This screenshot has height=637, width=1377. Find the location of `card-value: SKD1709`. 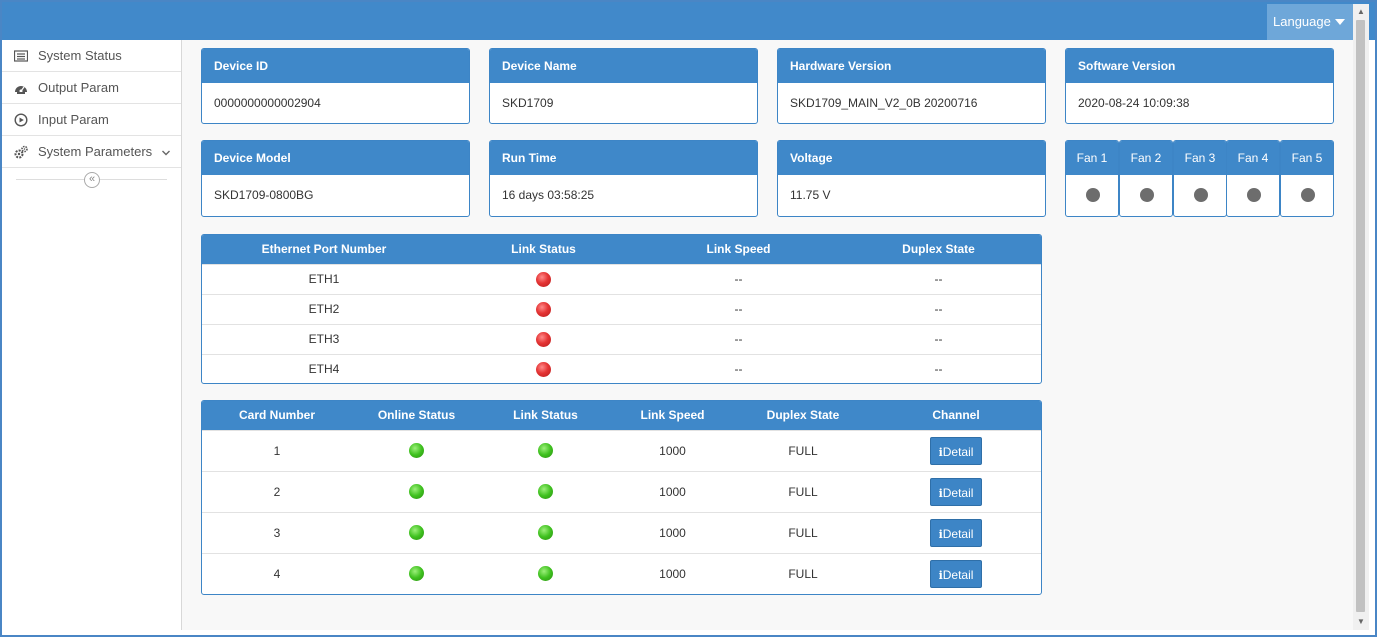

card-value: SKD1709 is located at coordinates (528, 103).